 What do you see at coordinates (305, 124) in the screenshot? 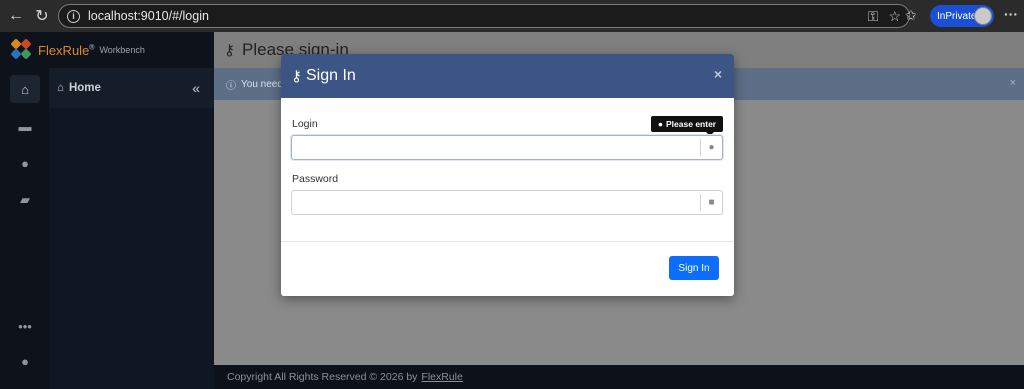
I see `login-label: Login` at bounding box center [305, 124].